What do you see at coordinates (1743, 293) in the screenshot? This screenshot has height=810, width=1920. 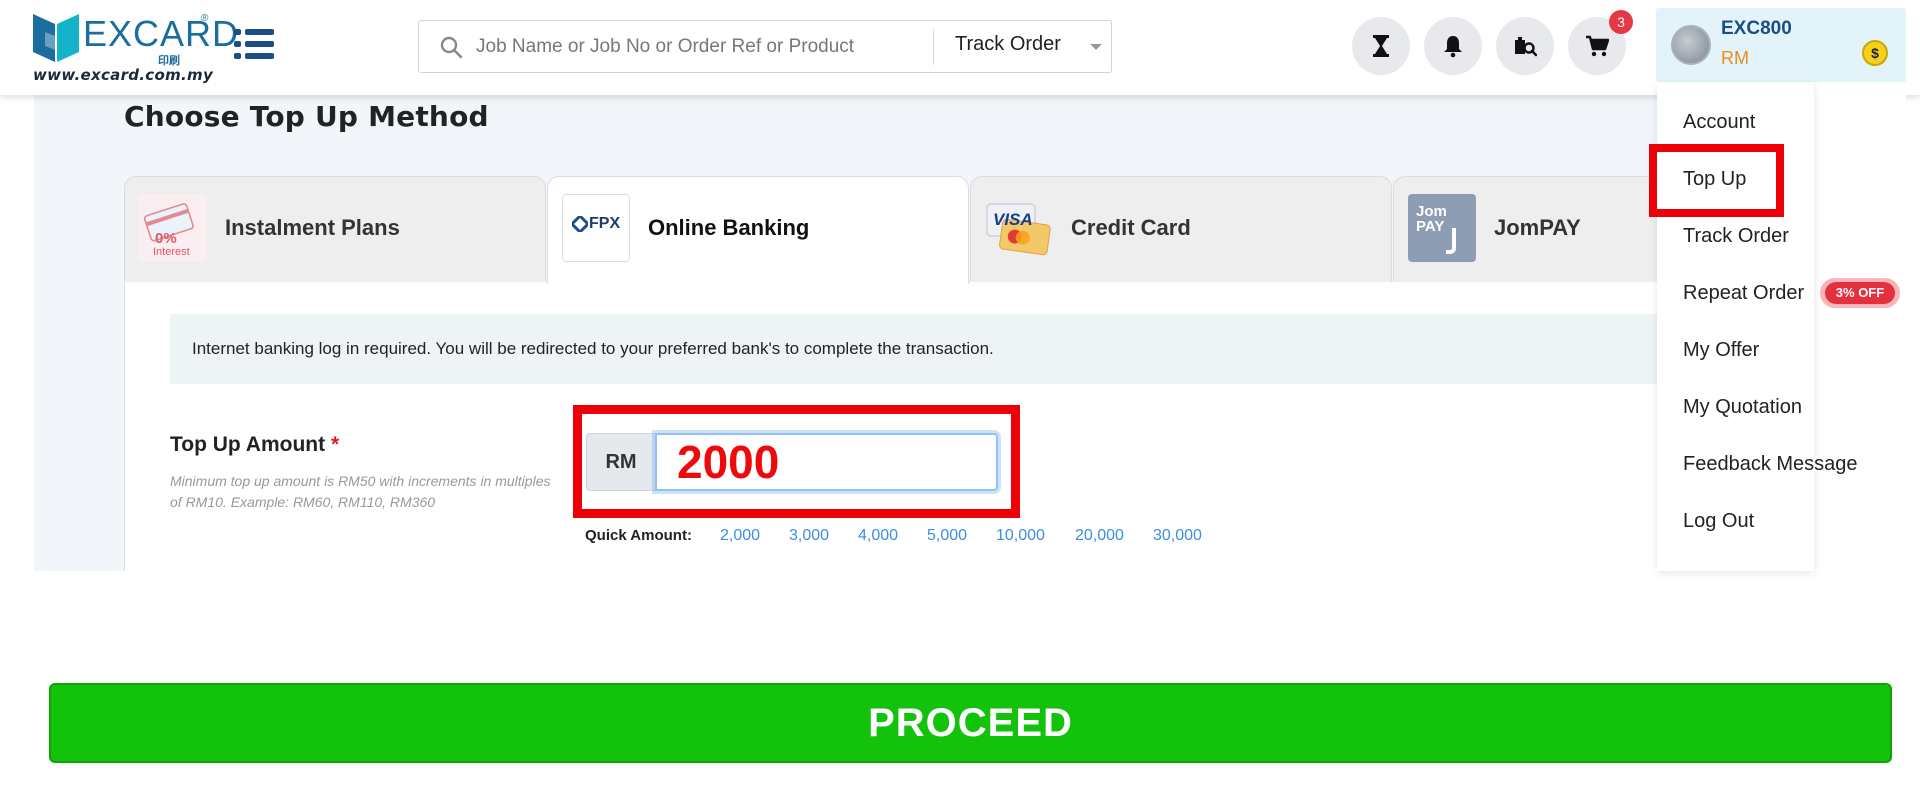 I see `menu-item-repeat-order: Repeat Order` at bounding box center [1743, 293].